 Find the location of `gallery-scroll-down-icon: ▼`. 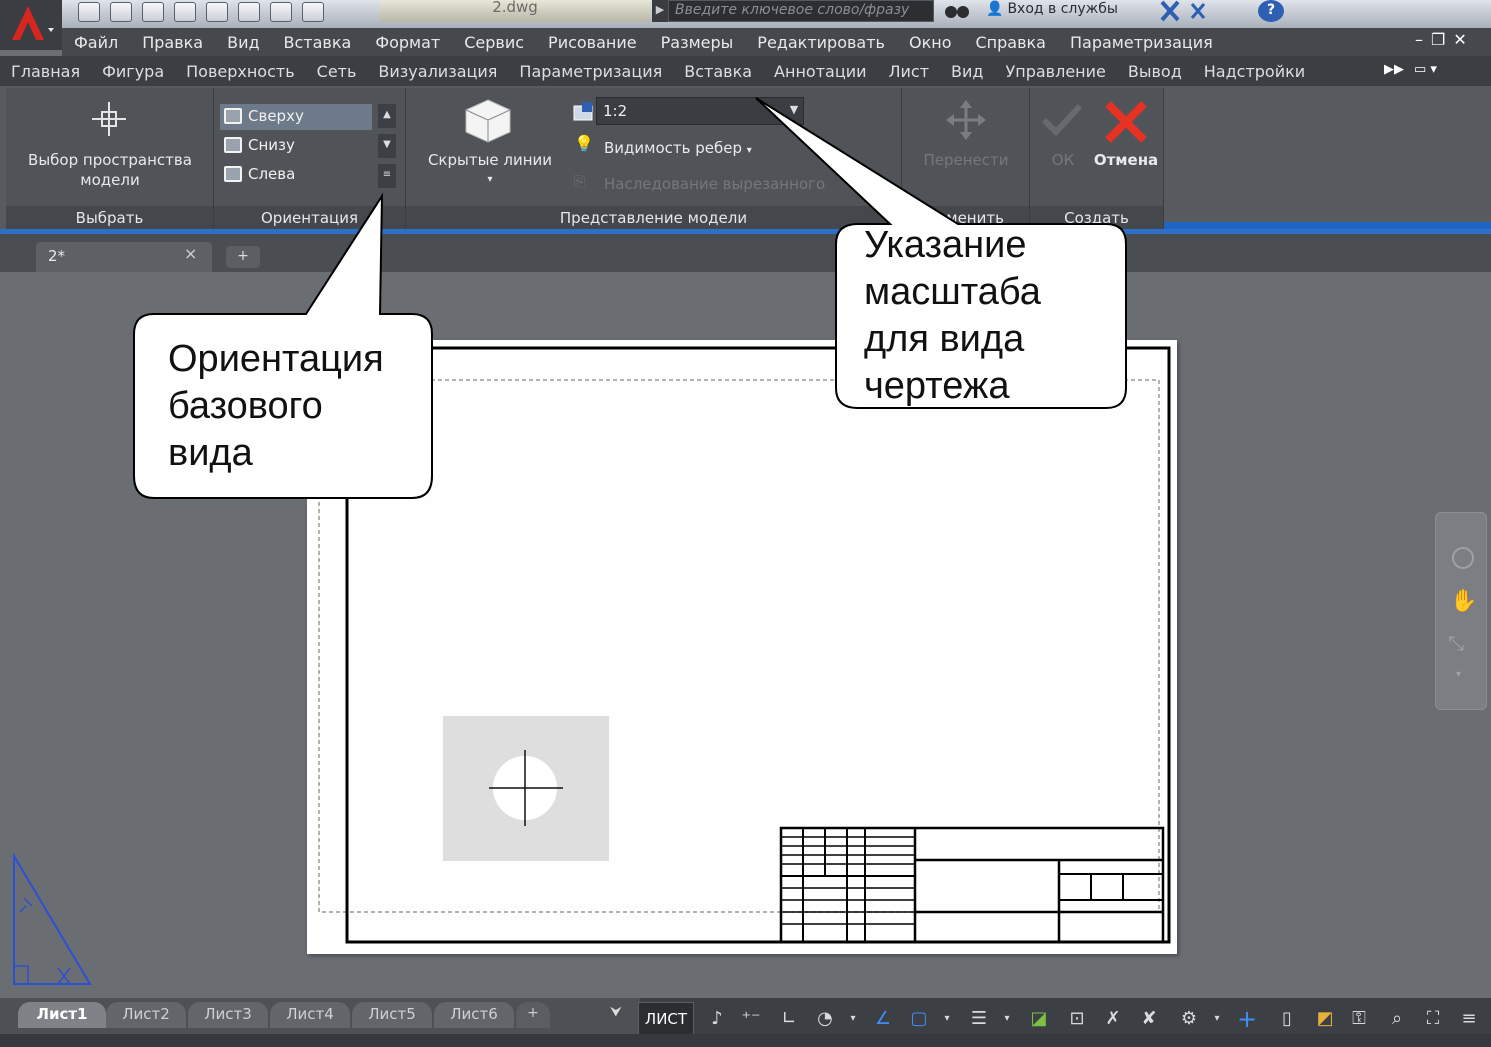

gallery-scroll-down-icon: ▼ is located at coordinates (387, 146).